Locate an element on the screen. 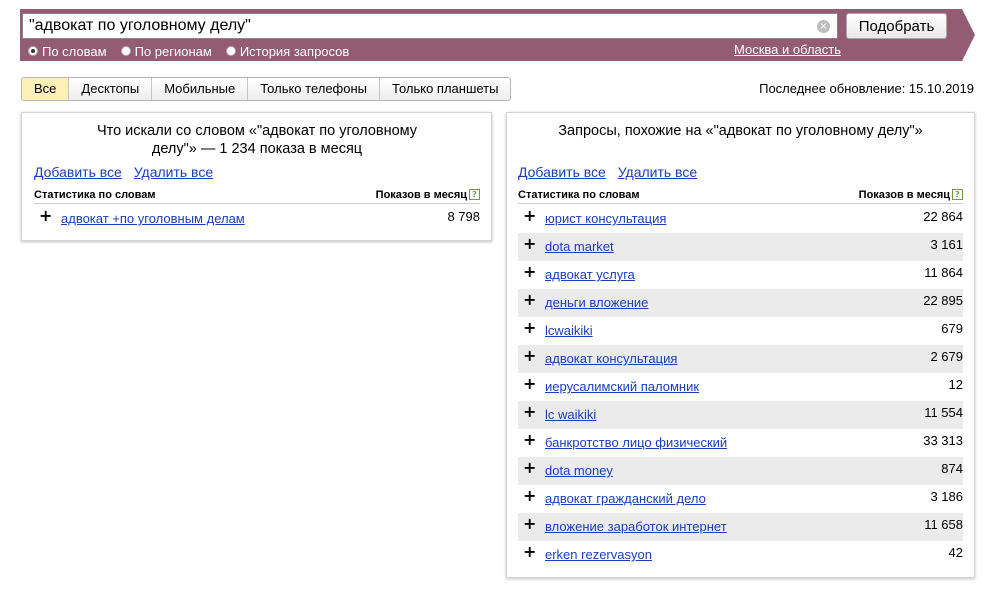 This screenshot has width=988, height=589. column-header-count-label: Показов в месяц is located at coordinates (904, 195).